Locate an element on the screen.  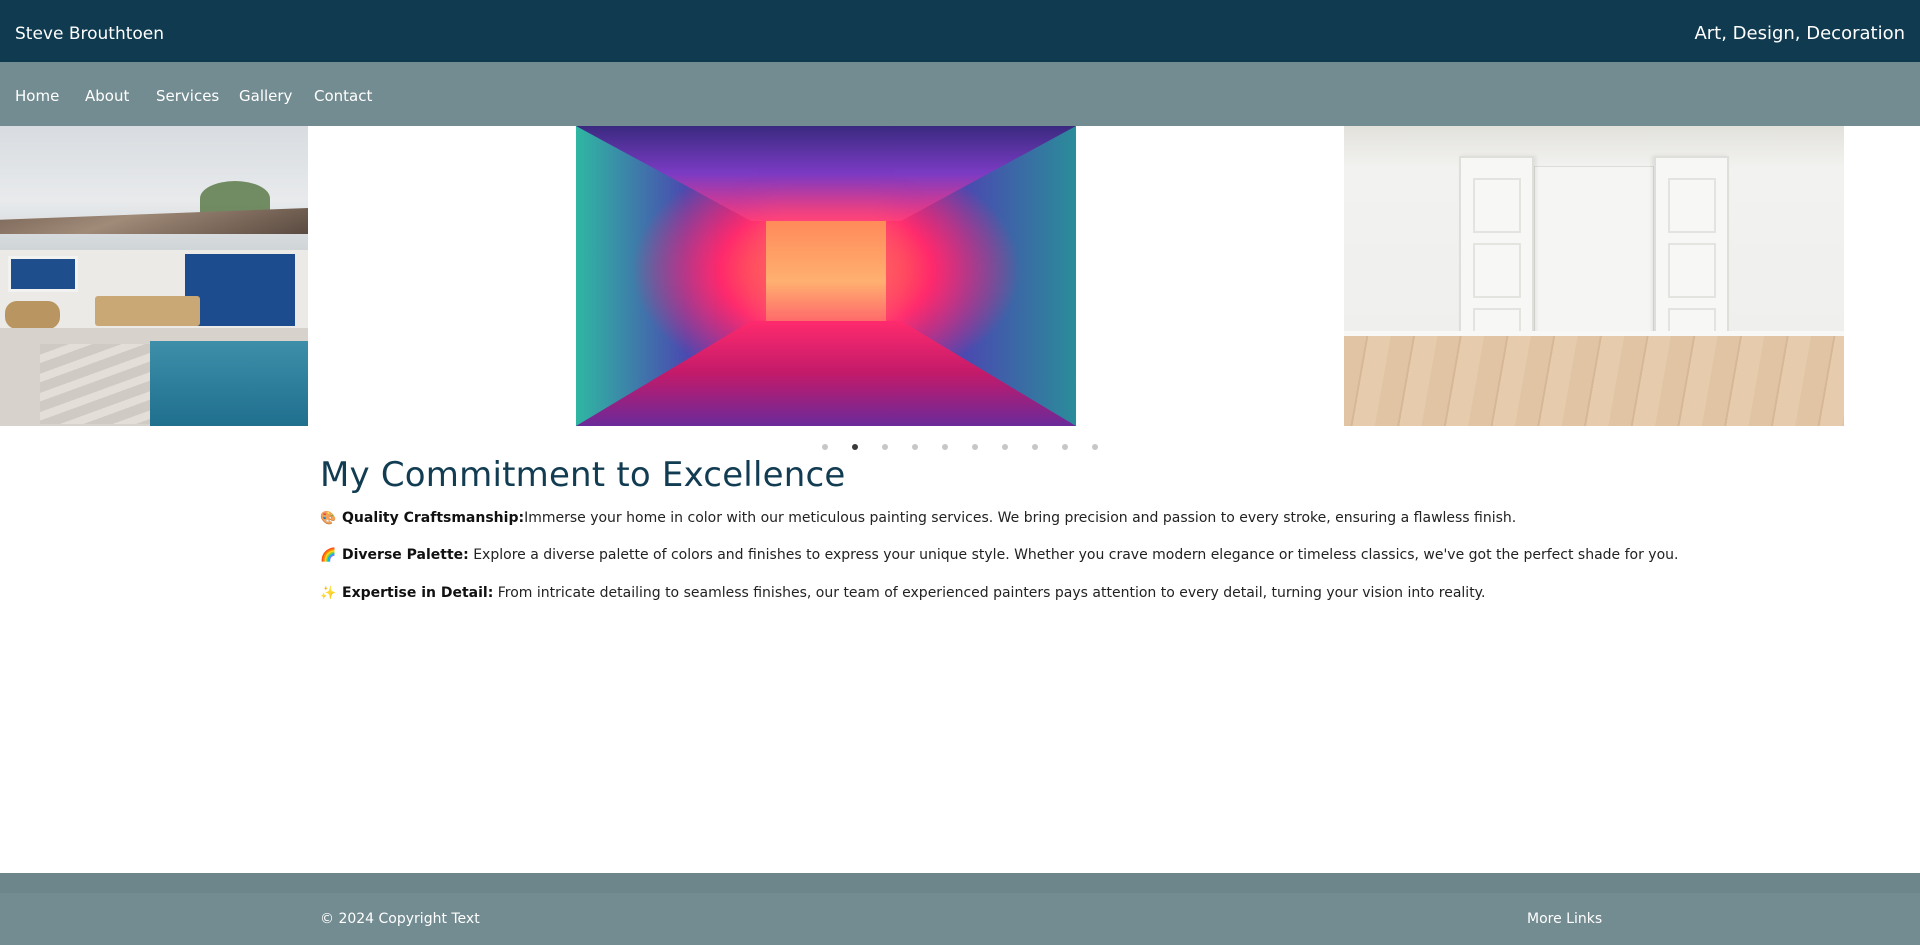
carousel-slide-empty-room is located at coordinates (1594, 276).